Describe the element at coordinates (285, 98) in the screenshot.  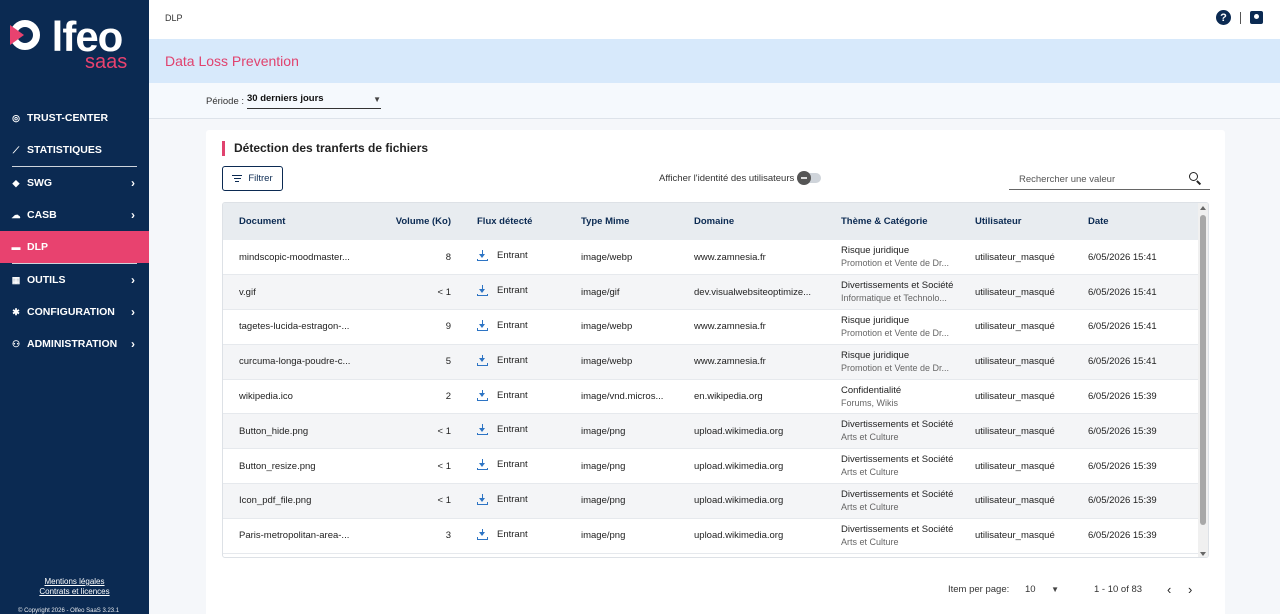
I see `period-value: 30 derniers jours` at that location.